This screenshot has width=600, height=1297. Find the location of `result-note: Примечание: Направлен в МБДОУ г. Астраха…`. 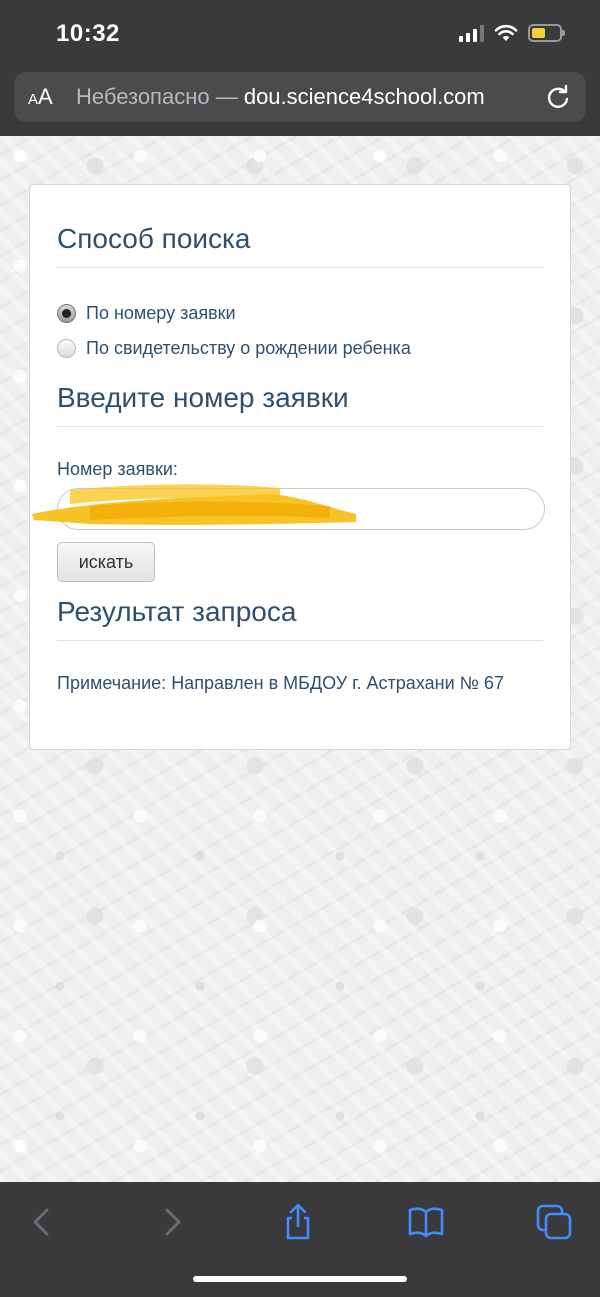

result-note: Примечание: Направлен в МБДОУ г. Астраха… is located at coordinates (280, 683).